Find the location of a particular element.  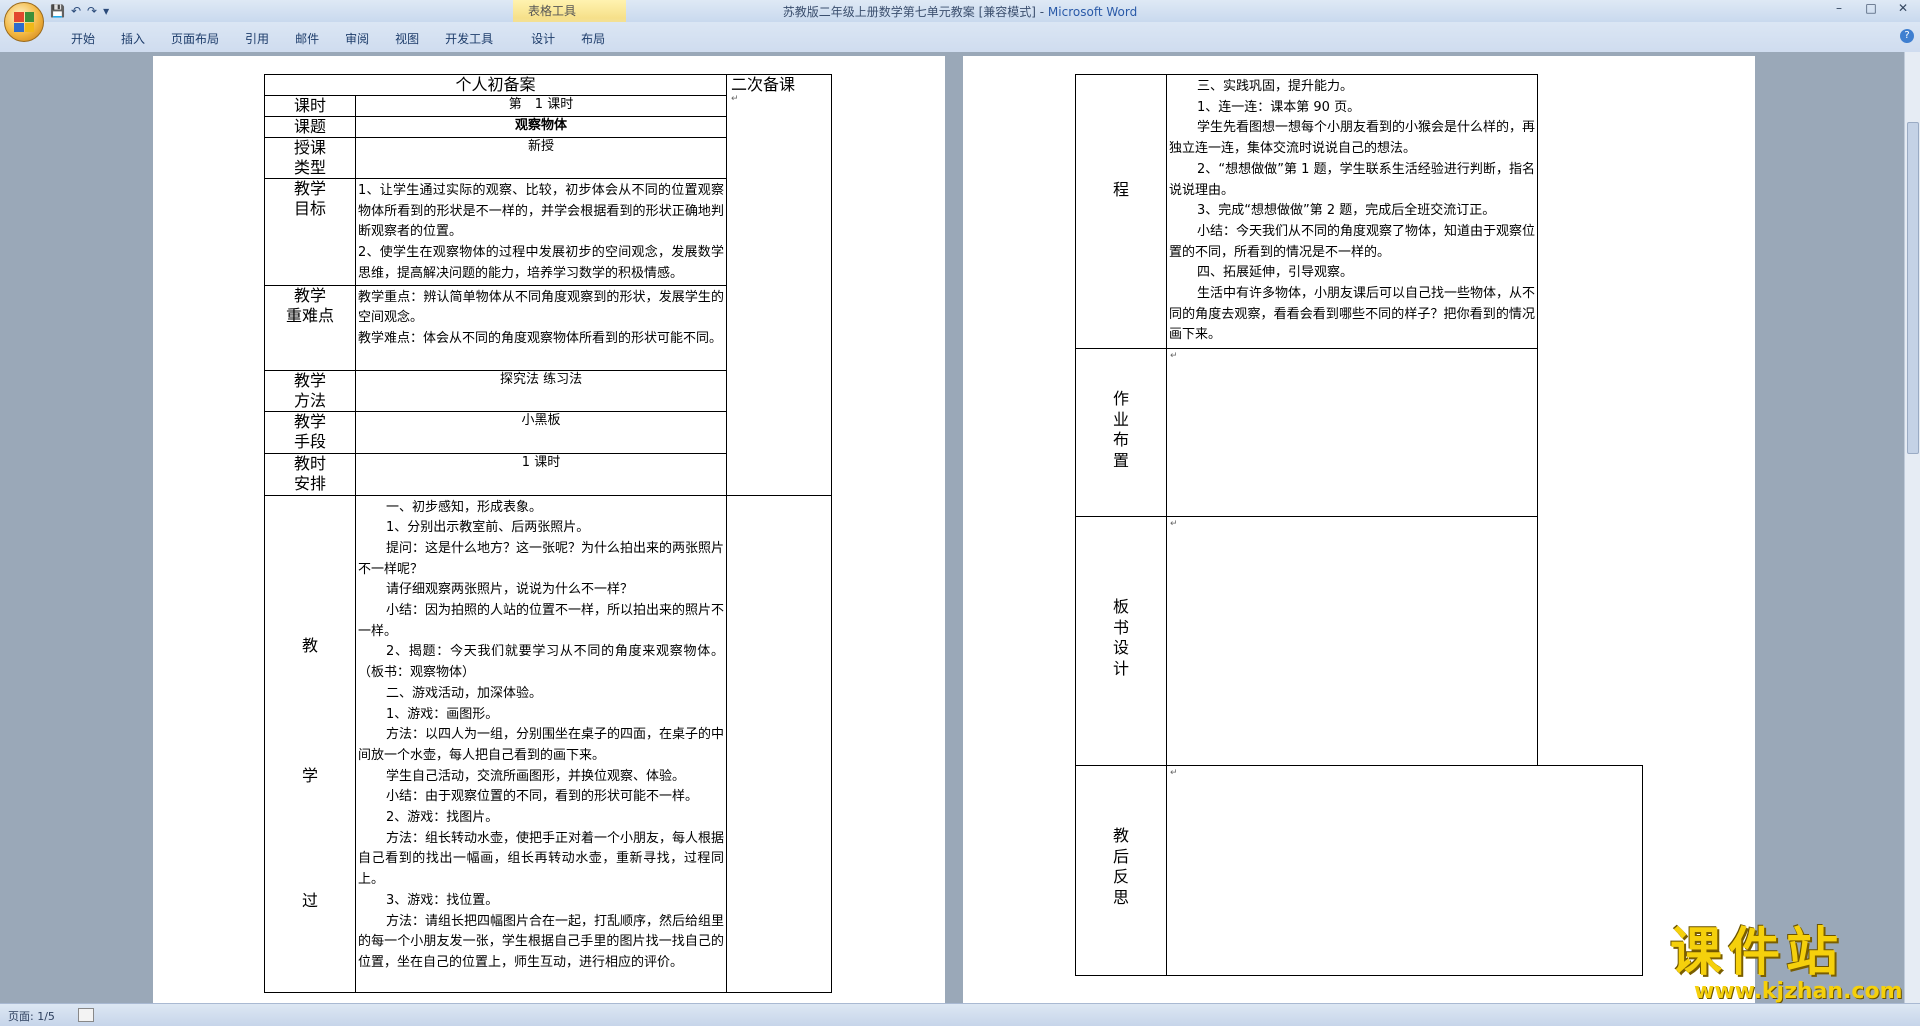

office-button is located at coordinates (24, 22).